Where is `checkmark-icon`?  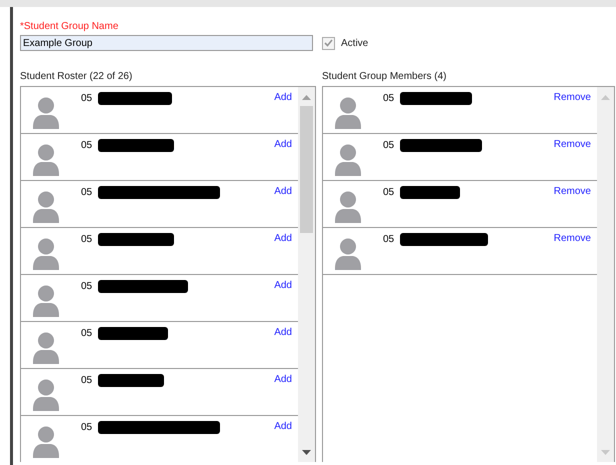 checkmark-icon is located at coordinates (328, 43).